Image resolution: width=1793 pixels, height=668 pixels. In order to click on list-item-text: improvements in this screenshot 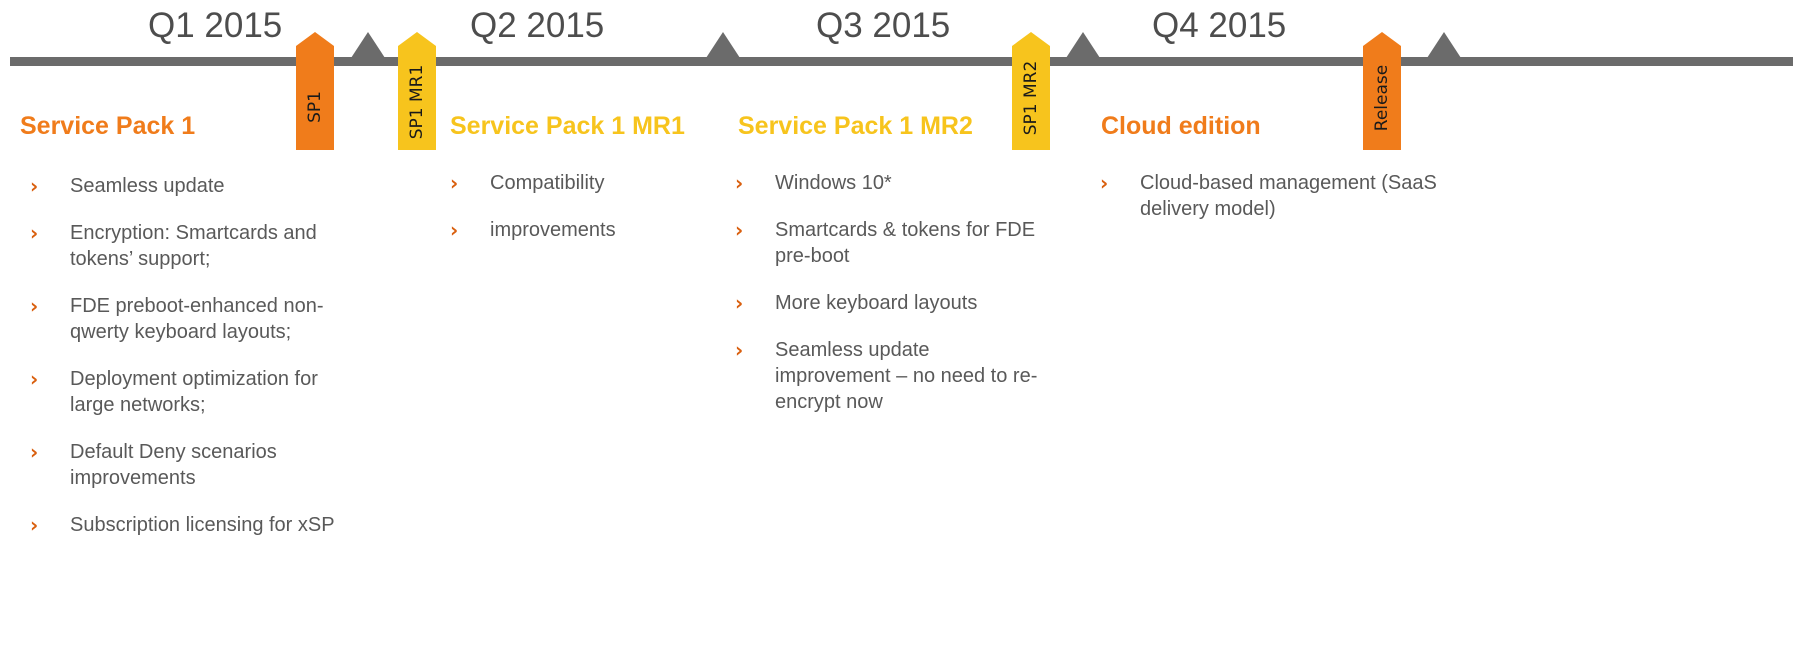, I will do `click(553, 230)`.